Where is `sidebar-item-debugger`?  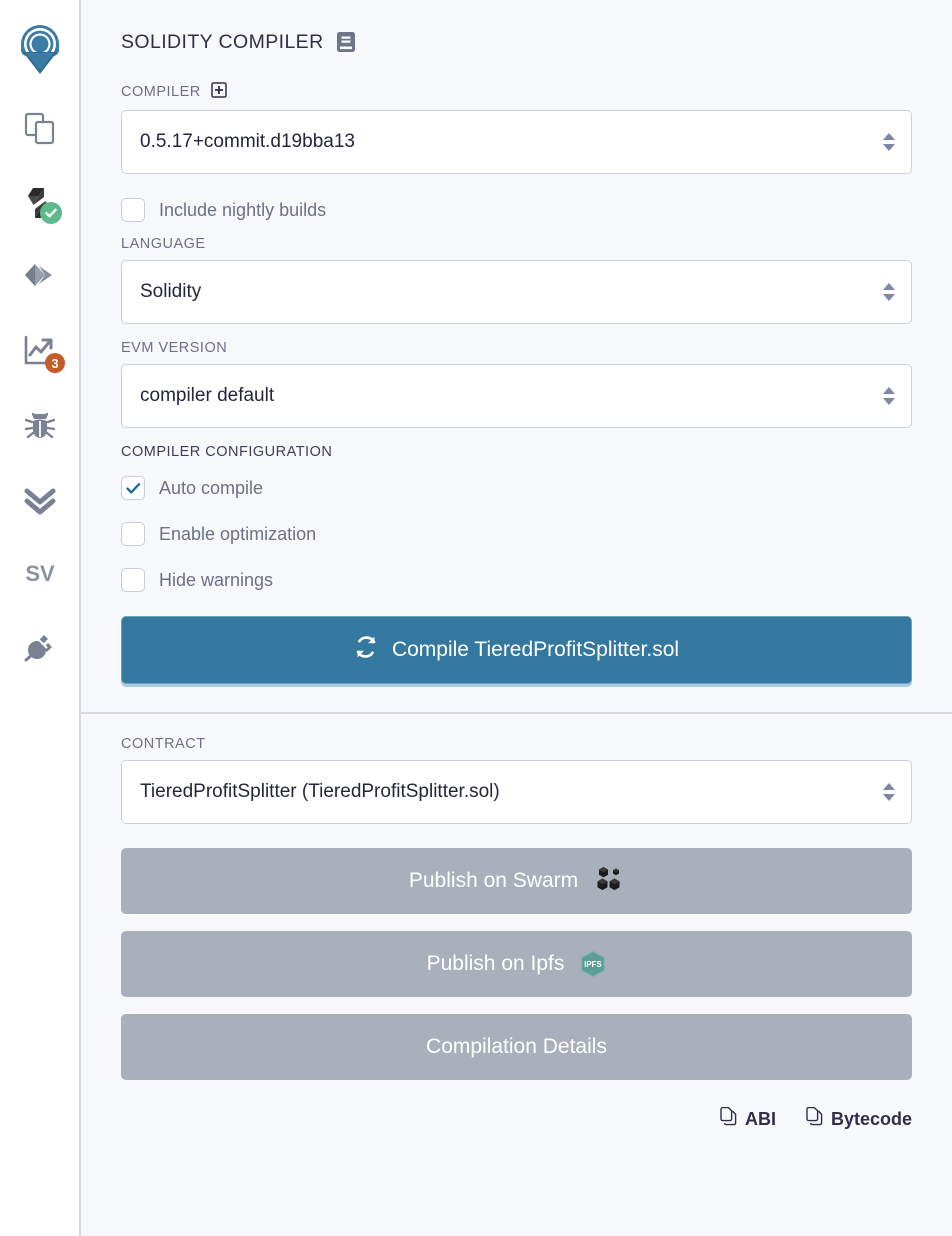
sidebar-item-debugger is located at coordinates (39, 425).